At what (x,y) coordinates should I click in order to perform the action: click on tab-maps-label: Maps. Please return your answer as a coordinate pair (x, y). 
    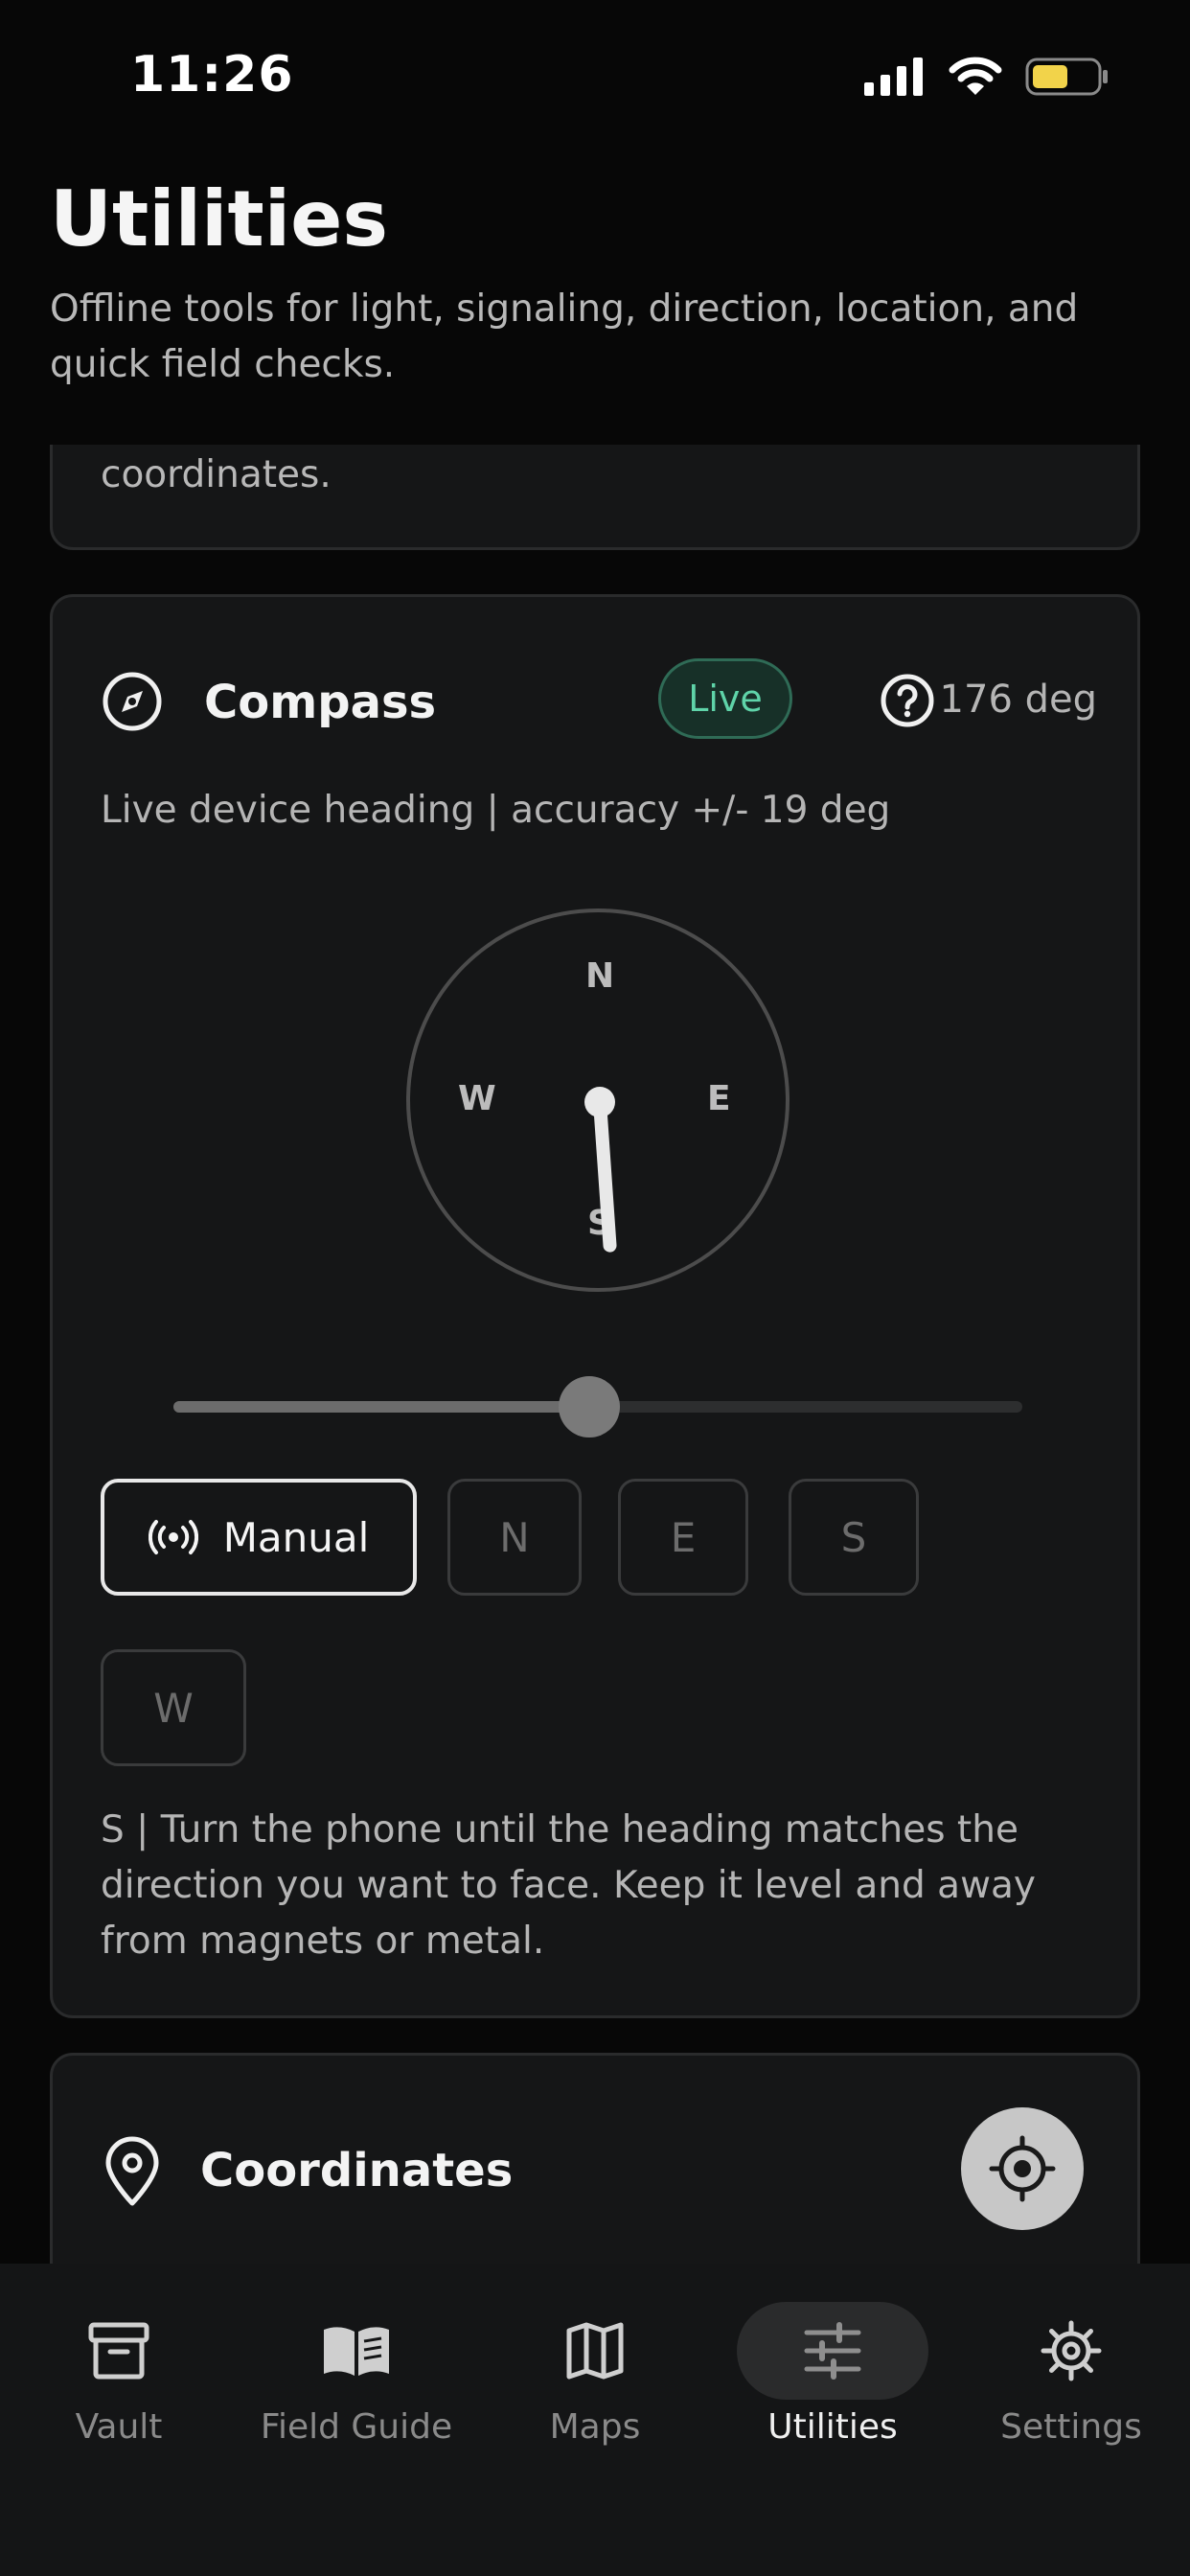
    Looking at the image, I should click on (595, 2427).